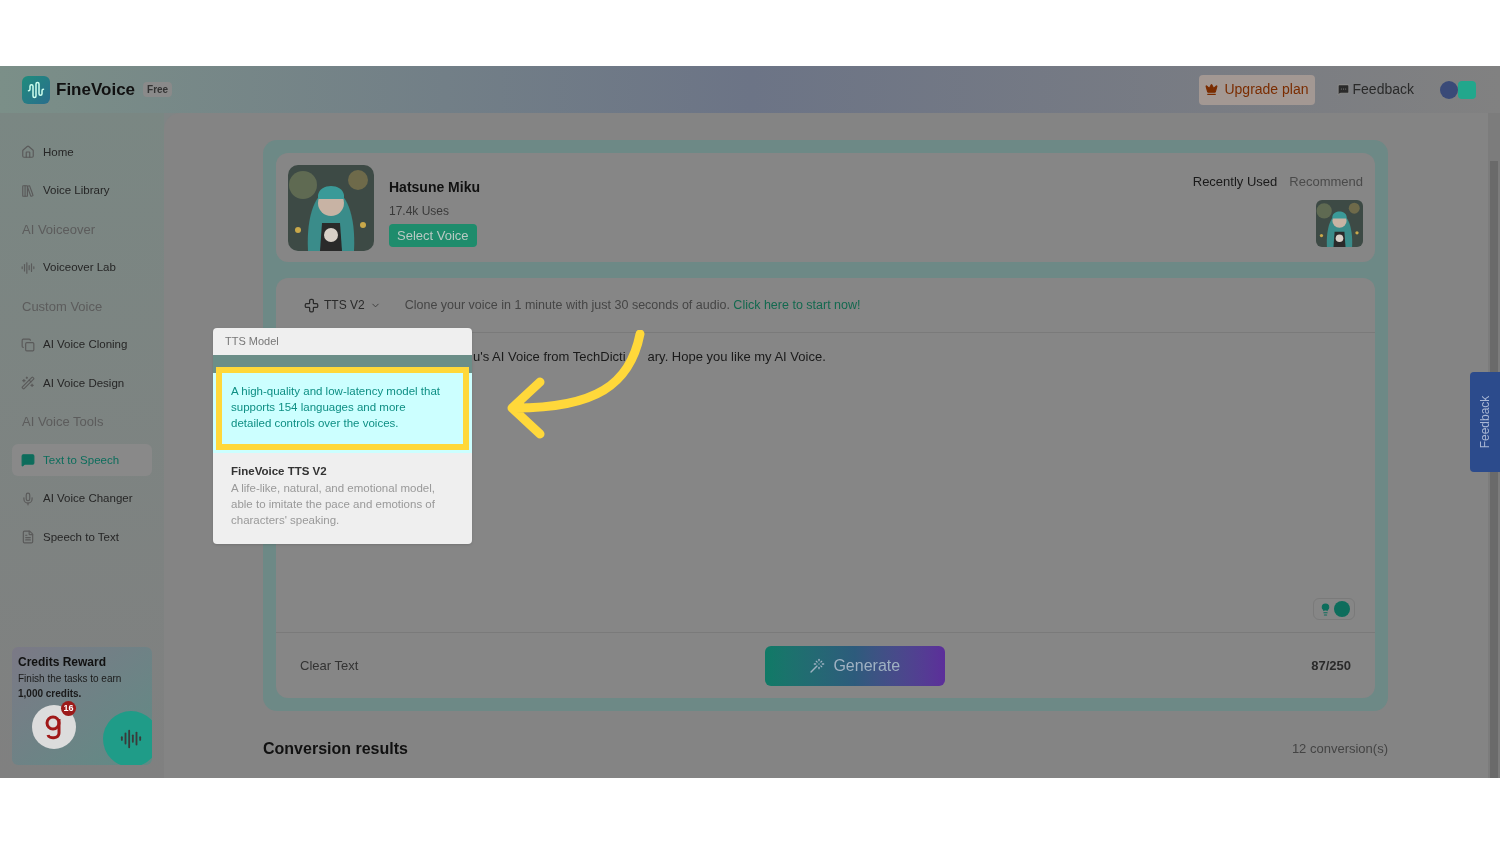 Image resolution: width=1500 pixels, height=844 pixels. I want to click on voice-tab: Recommend, so click(1326, 182).